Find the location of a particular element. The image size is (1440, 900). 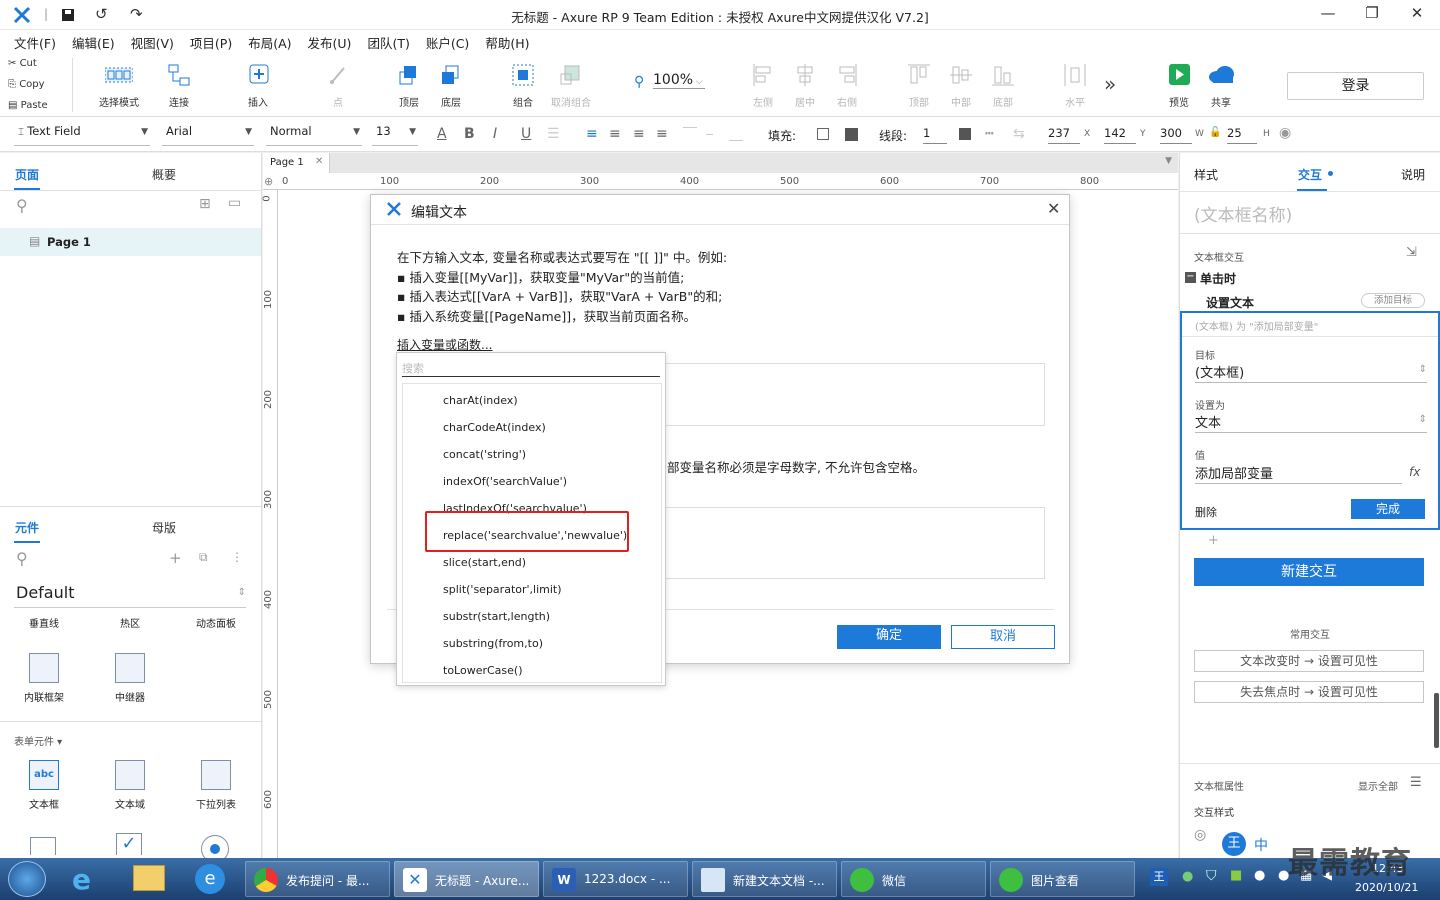

align-right-button: 右侧 is located at coordinates (847, 85).